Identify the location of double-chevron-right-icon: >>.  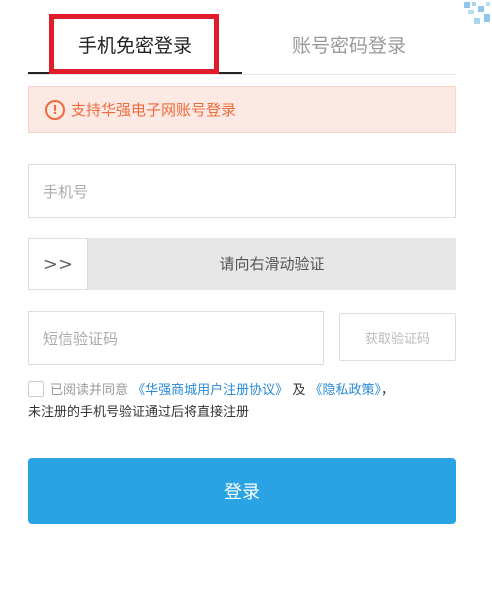
(58, 264).